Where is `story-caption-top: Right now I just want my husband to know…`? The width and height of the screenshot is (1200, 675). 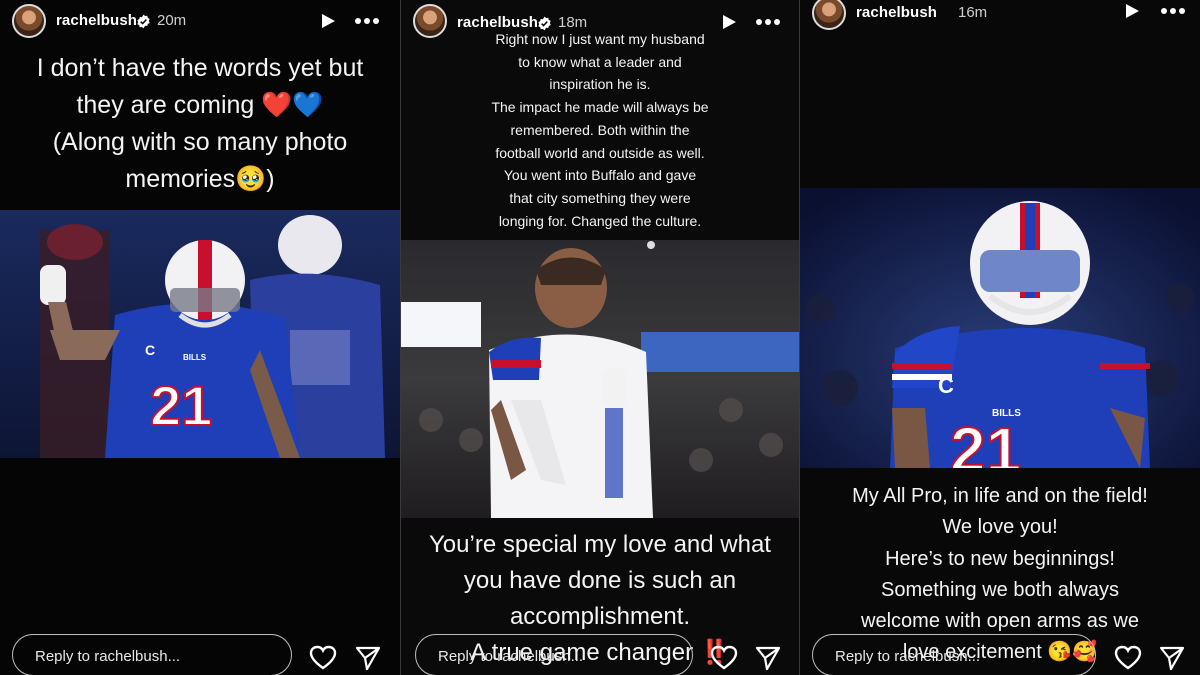
story-caption-top: Right now I just want my husband to know… is located at coordinates (600, 130).